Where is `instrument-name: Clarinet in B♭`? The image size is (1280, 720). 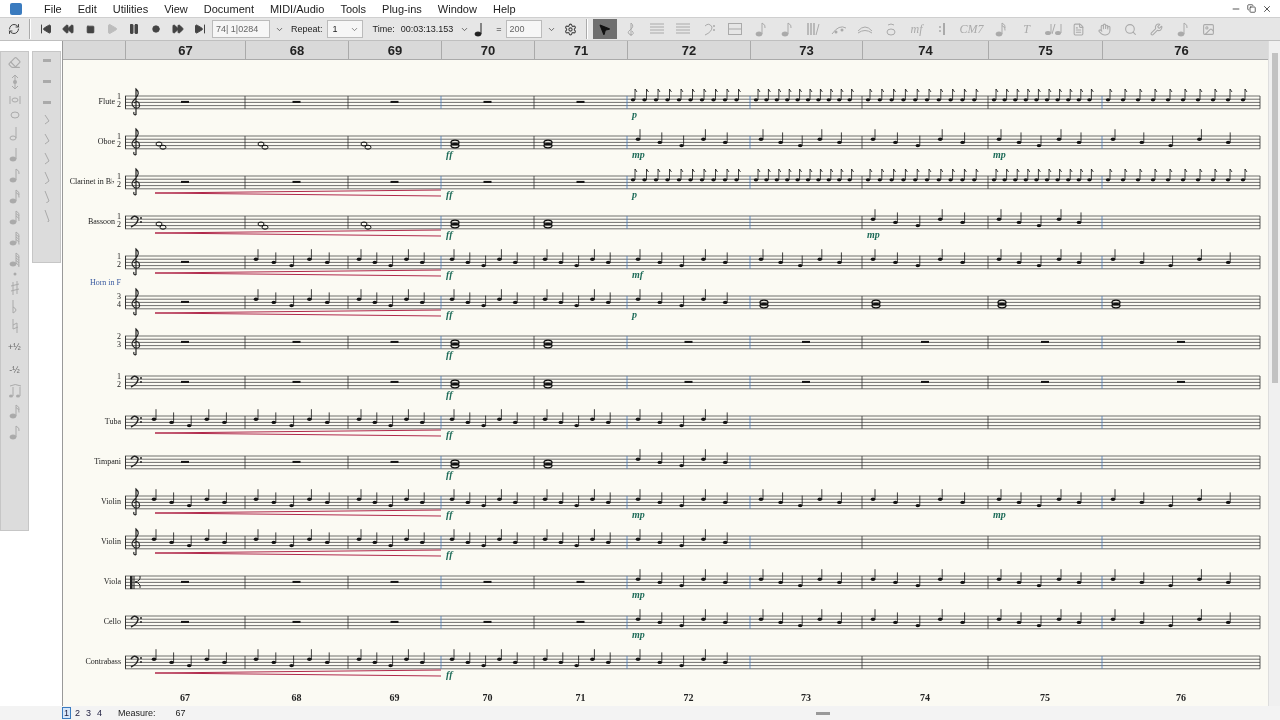
instrument-name: Clarinet in B♭ is located at coordinates (92, 181).